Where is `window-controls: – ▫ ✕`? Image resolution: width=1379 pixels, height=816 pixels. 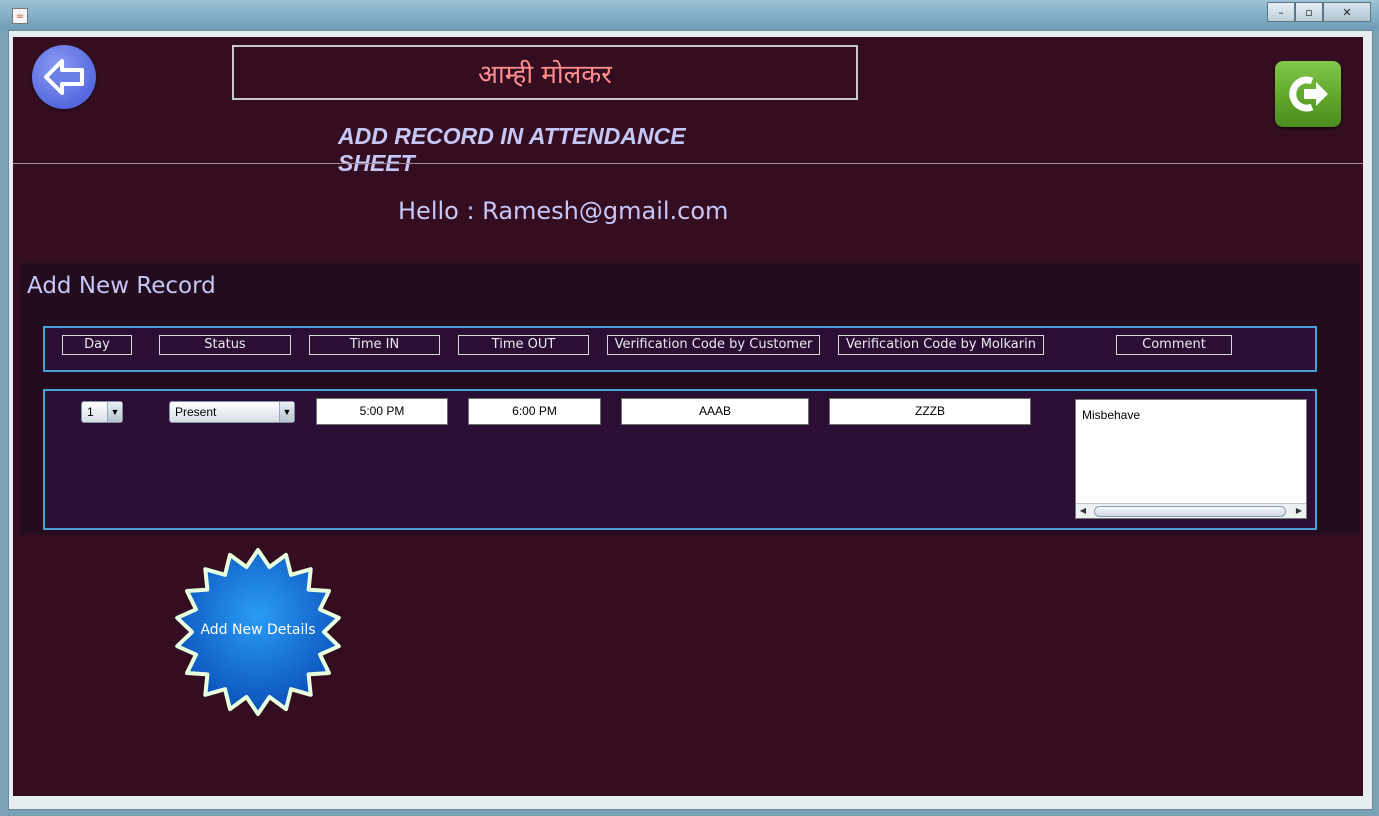
window-controls: – ▫ ✕ is located at coordinates (1319, 12).